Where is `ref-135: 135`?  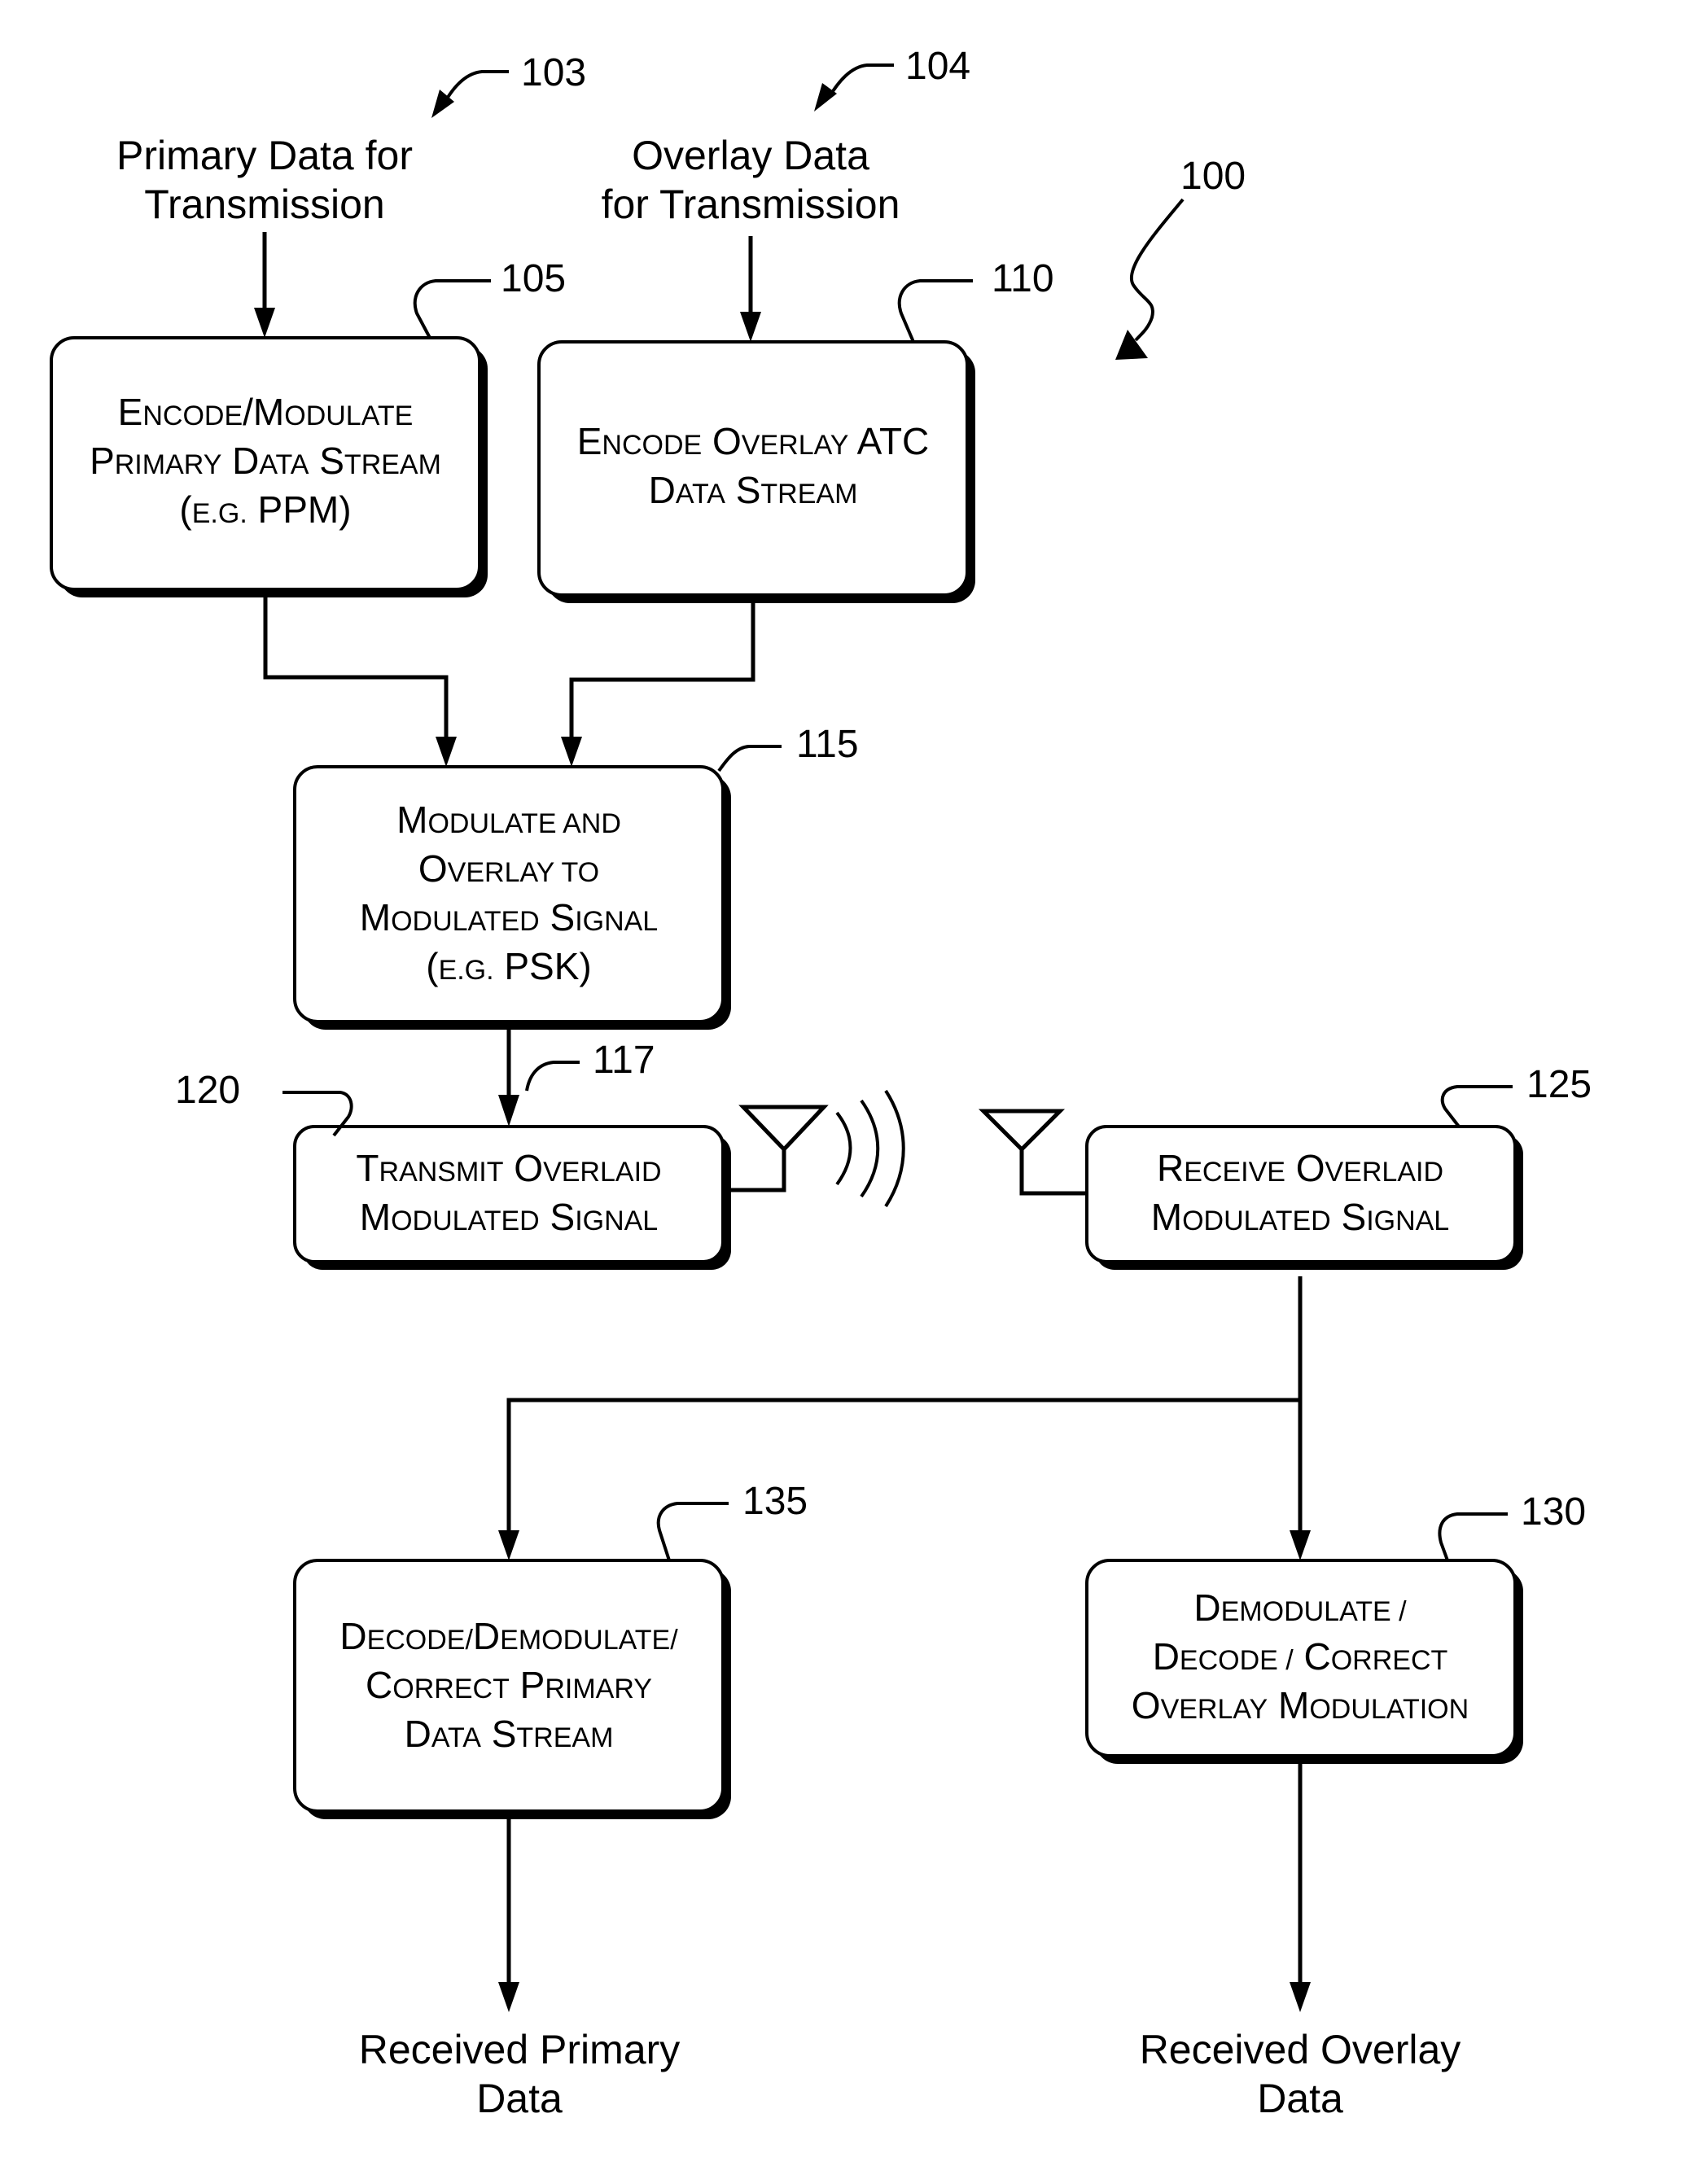
ref-135: 135 is located at coordinates (775, 1501).